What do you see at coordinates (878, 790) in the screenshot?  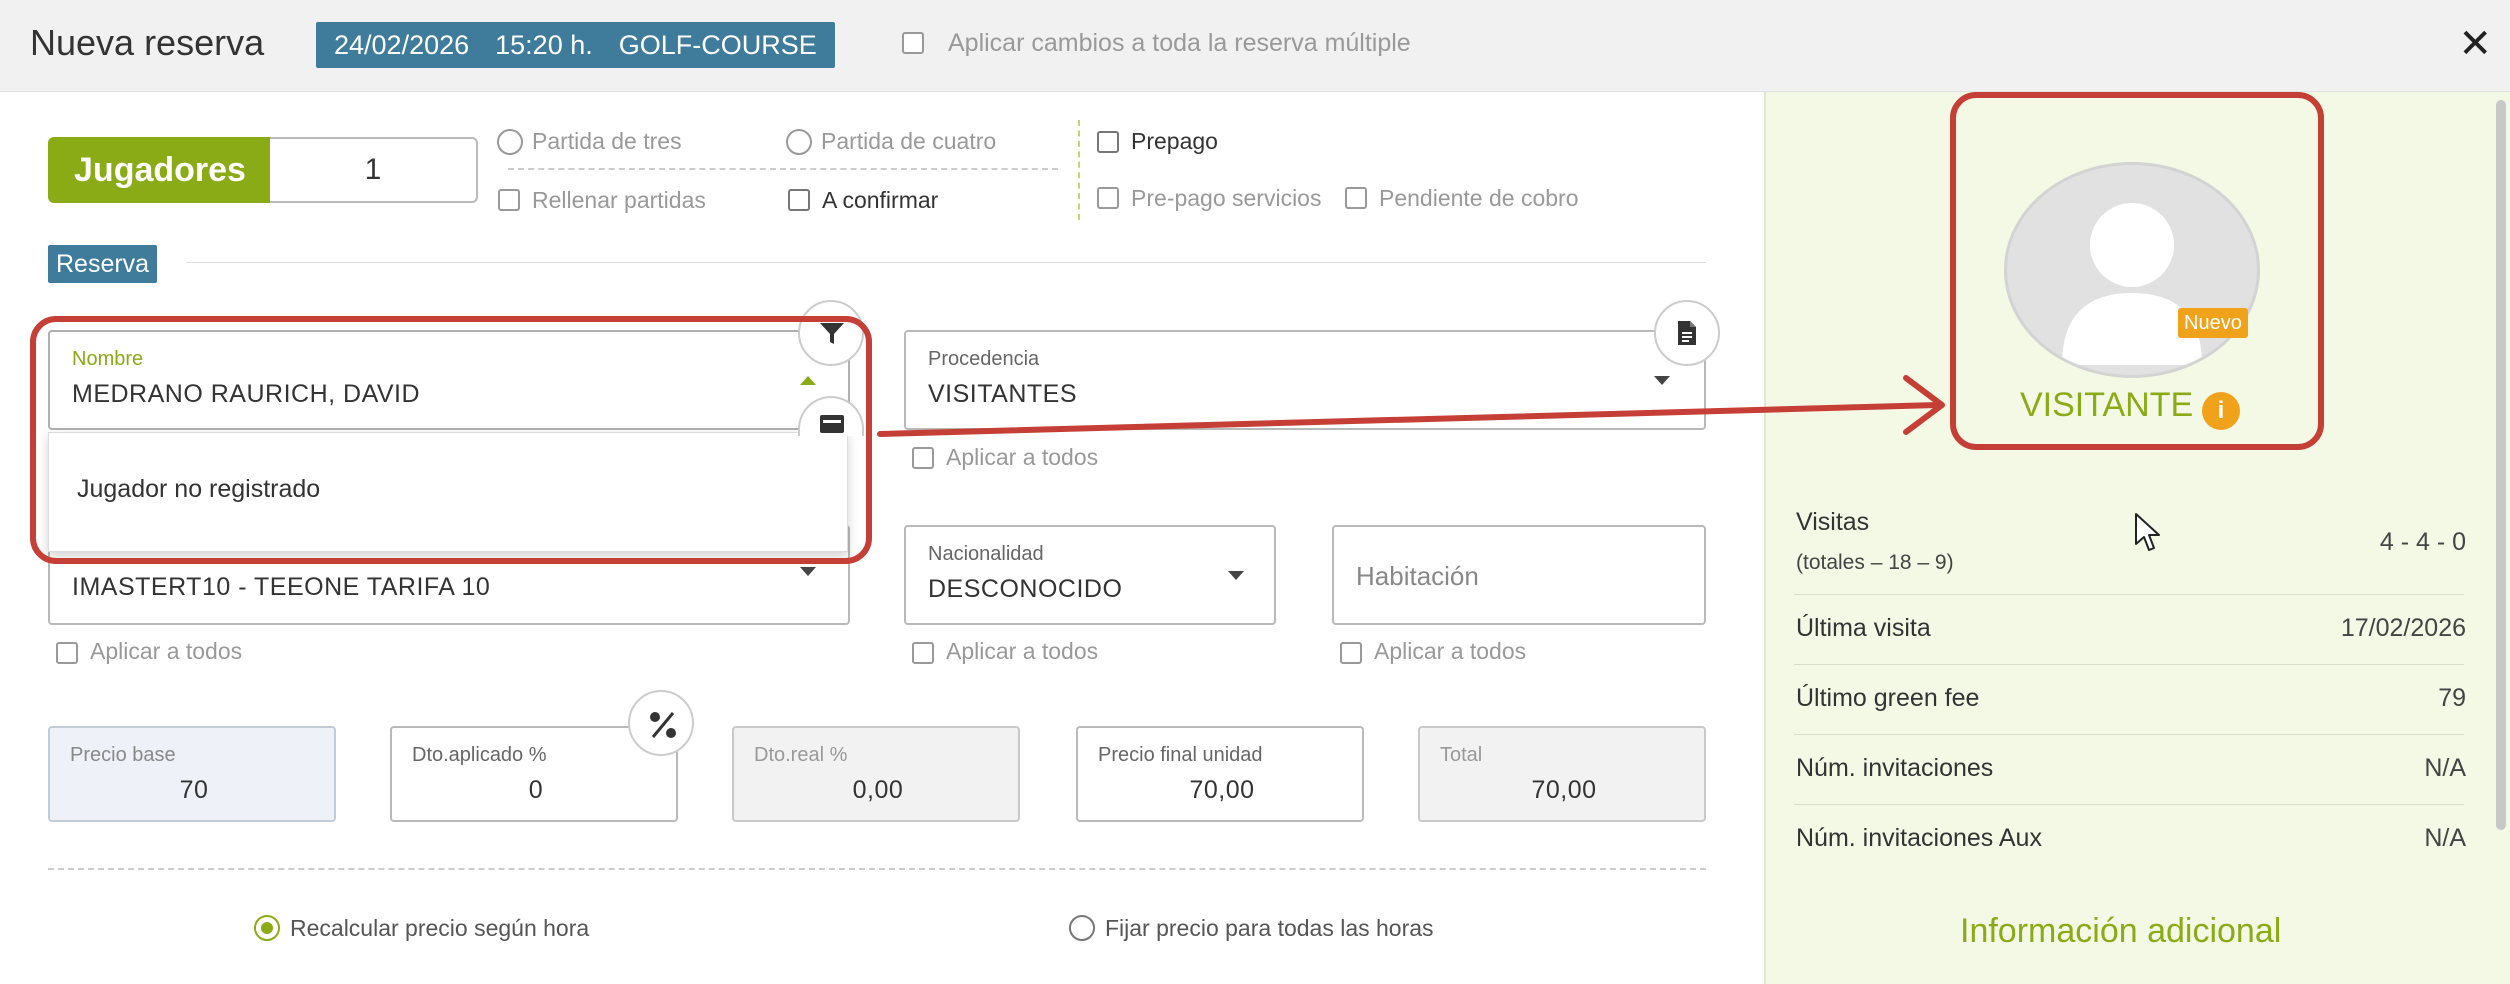 I see `dto-real-value: 0,00` at bounding box center [878, 790].